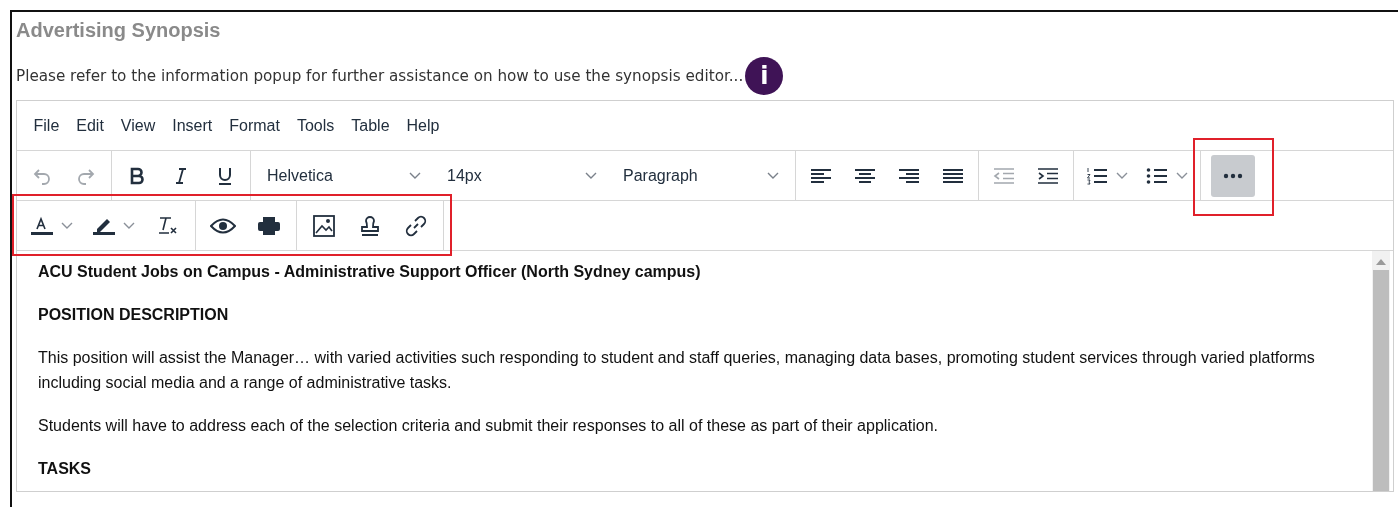 This screenshot has width=1398, height=507. Describe the element at coordinates (65, 469) in the screenshot. I see `content-heading: TASKS` at that location.